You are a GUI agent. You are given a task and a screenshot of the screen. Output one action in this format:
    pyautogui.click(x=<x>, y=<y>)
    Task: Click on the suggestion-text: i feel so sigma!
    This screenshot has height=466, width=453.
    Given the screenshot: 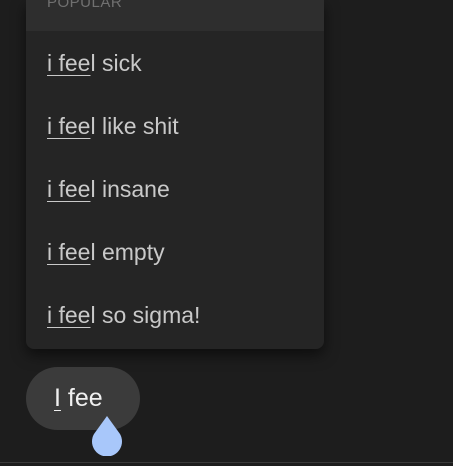 What is the action you would take?
    pyautogui.click(x=123, y=315)
    